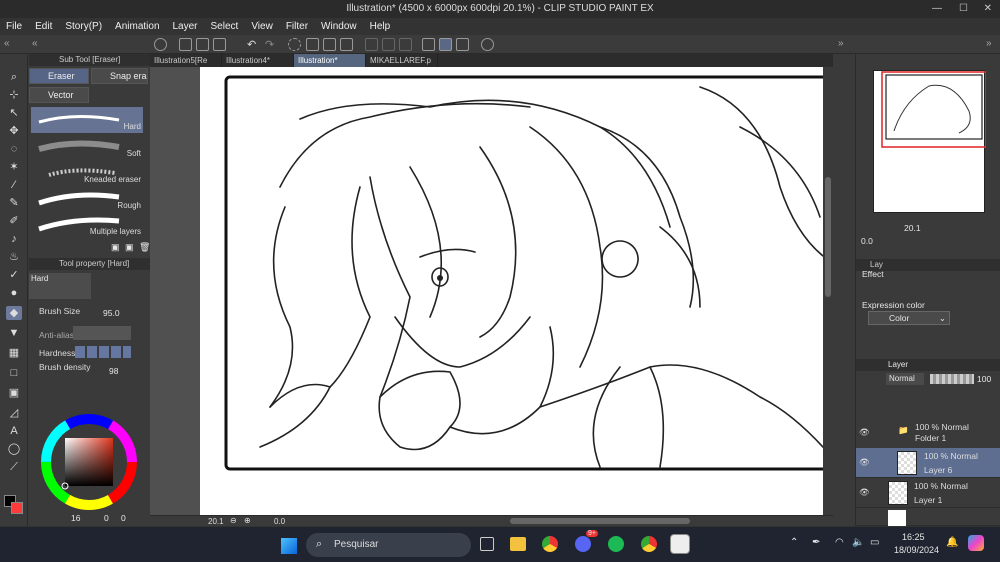 The image size is (1000, 562). Describe the element at coordinates (289, 546) in the screenshot. I see `start-icon` at that location.